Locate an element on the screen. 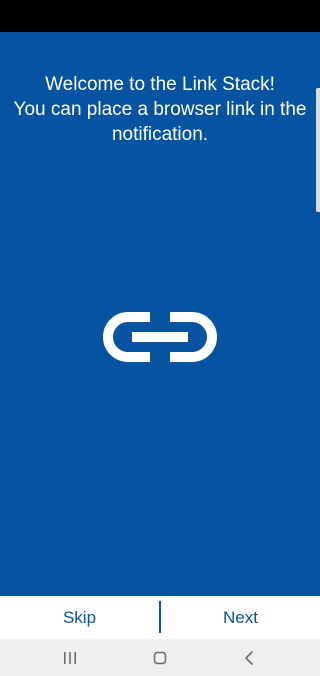 The height and width of the screenshot is (676, 320). link-icon is located at coordinates (160, 337).